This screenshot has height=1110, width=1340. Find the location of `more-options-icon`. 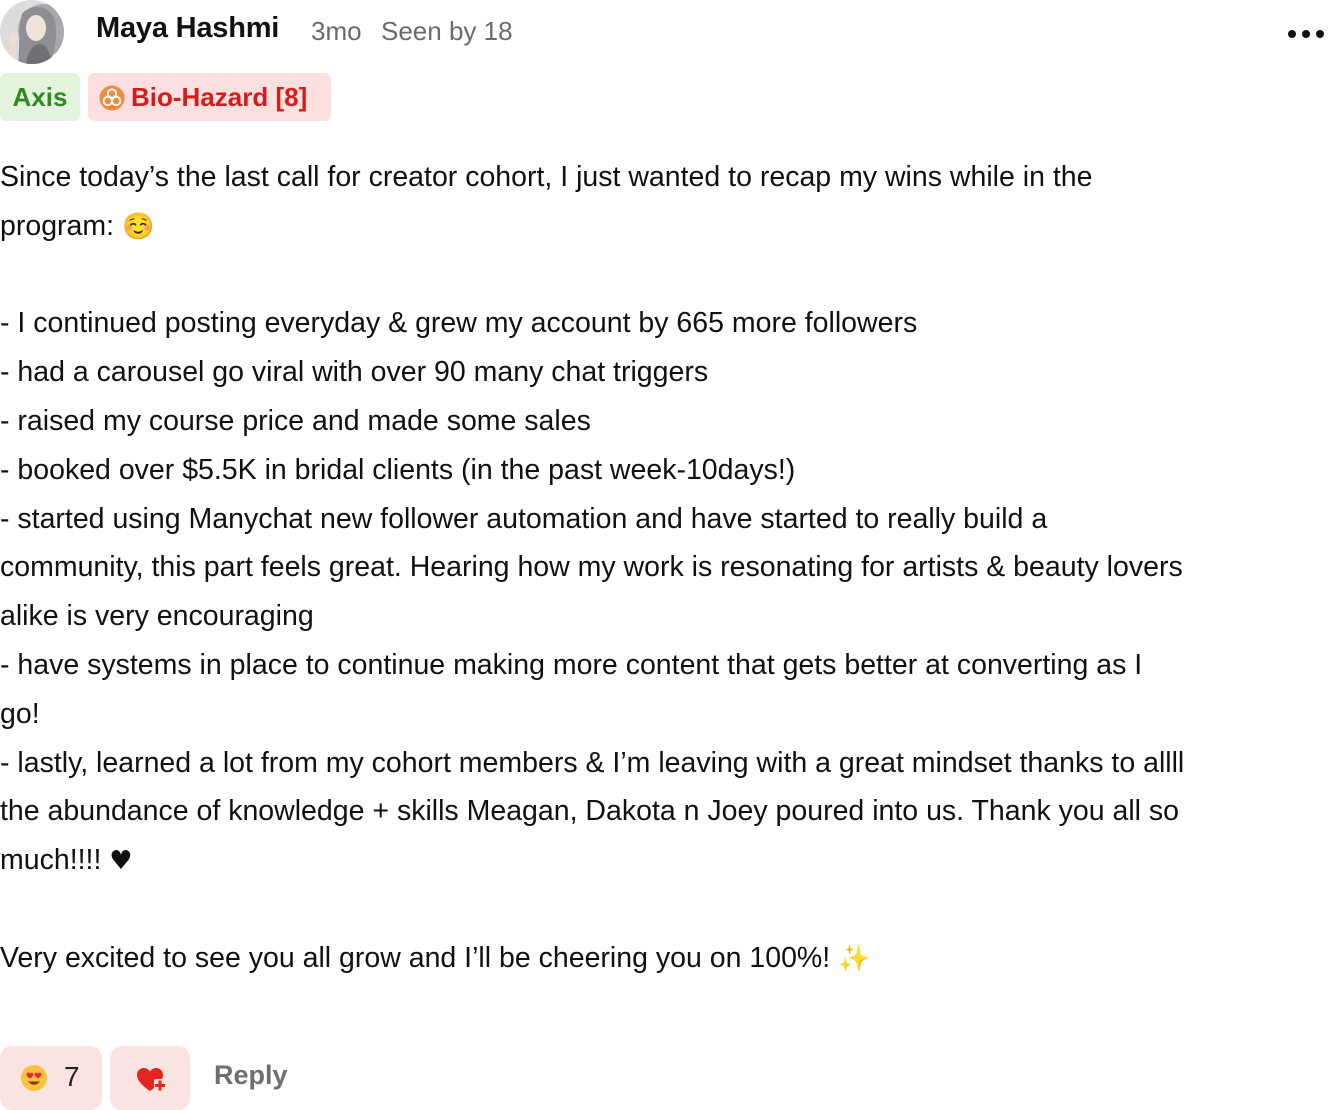

more-options-icon is located at coordinates (1308, 35).